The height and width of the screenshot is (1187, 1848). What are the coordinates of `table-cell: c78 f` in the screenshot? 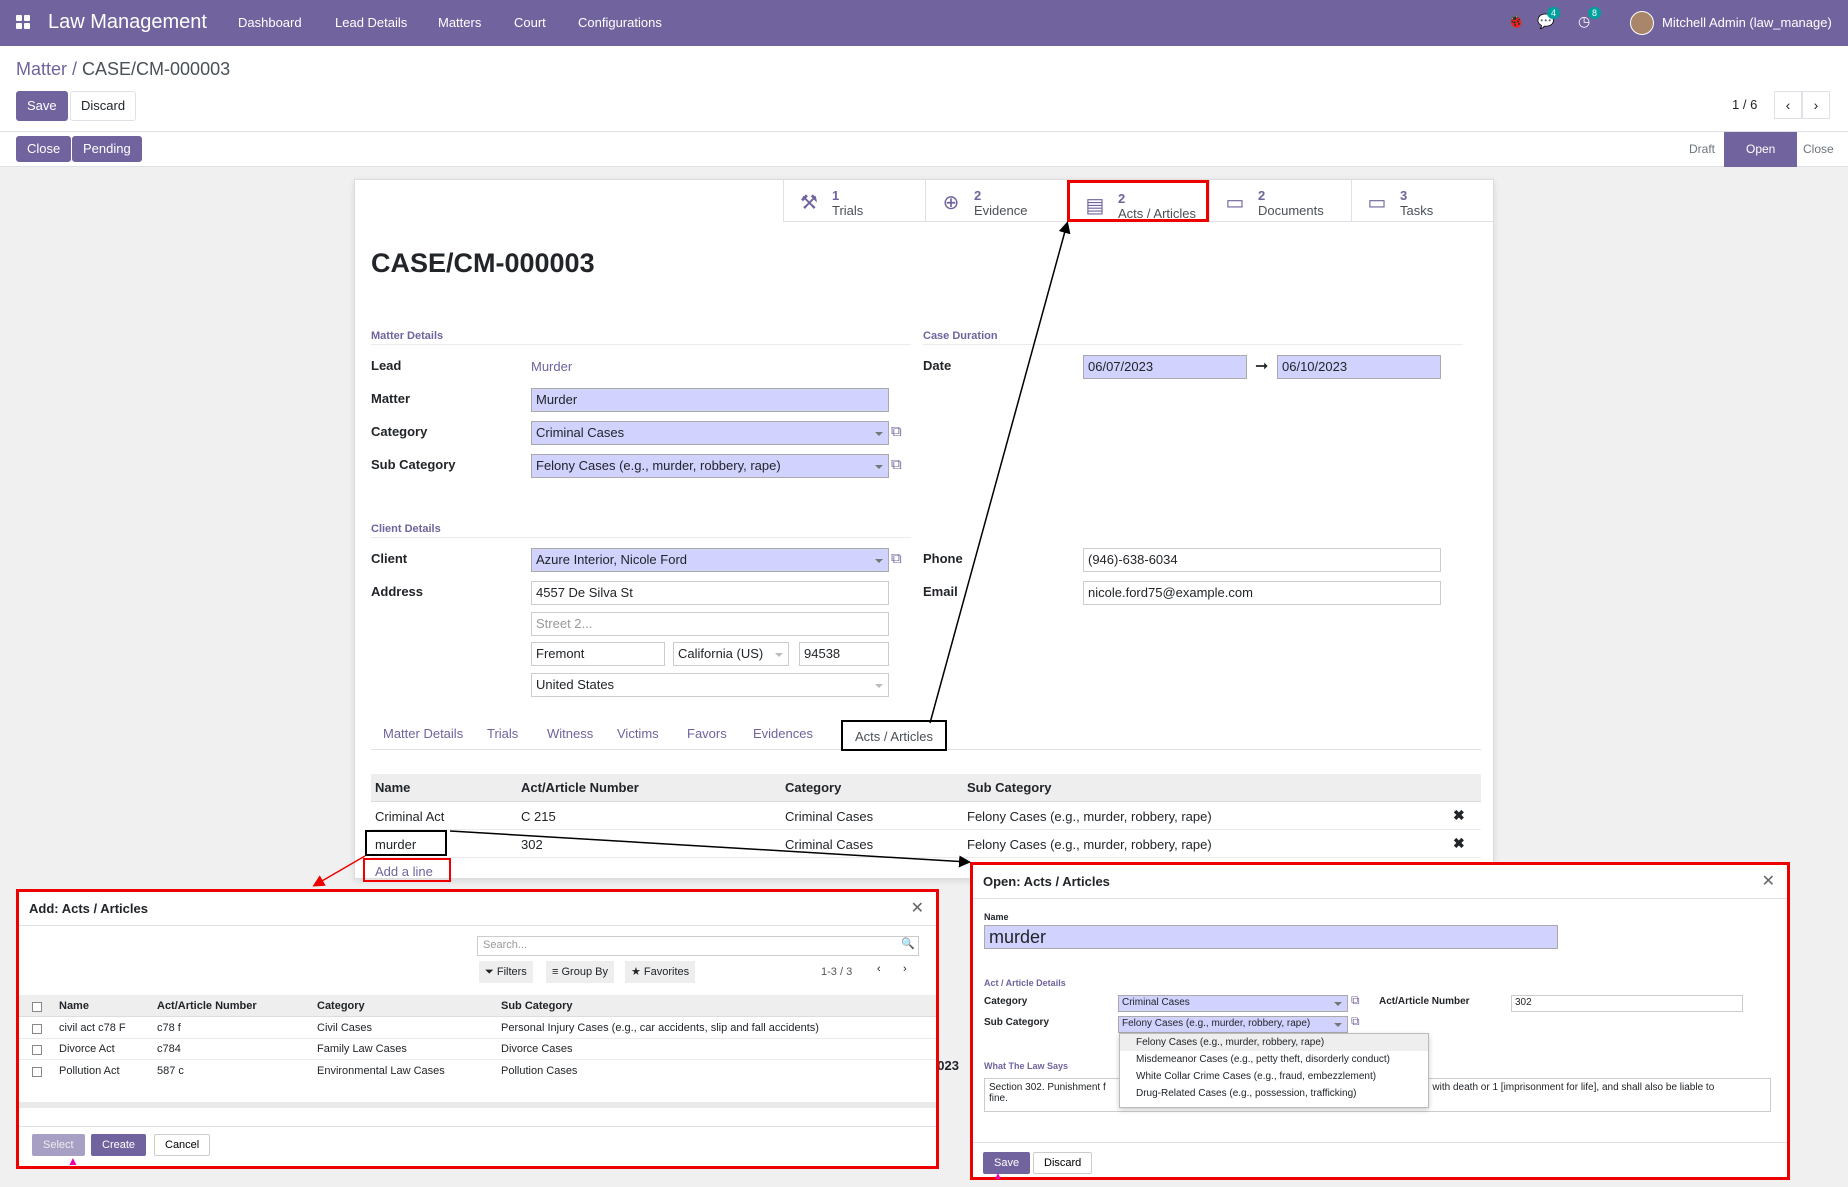 It's located at (169, 1028).